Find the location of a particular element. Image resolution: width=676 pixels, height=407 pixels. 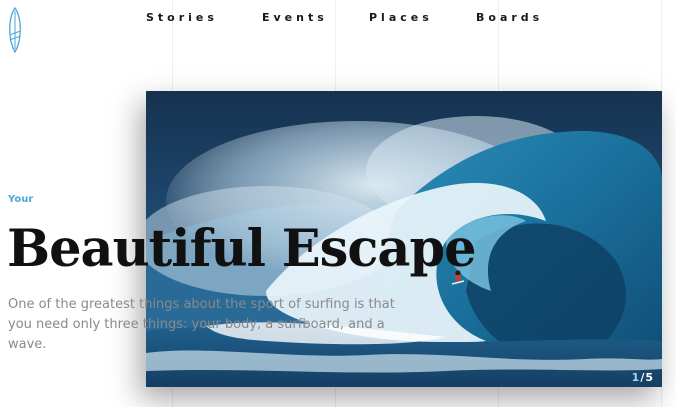

nav-item-events: Events is located at coordinates (295, 17).